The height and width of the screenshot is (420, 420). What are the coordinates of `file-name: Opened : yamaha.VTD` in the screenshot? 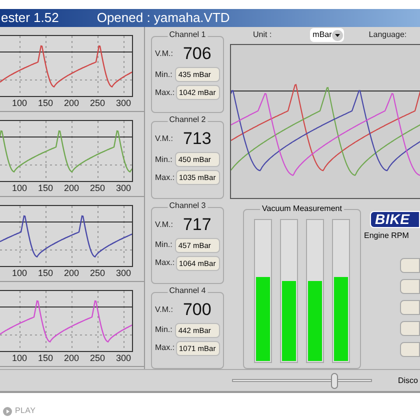 It's located at (163, 18).